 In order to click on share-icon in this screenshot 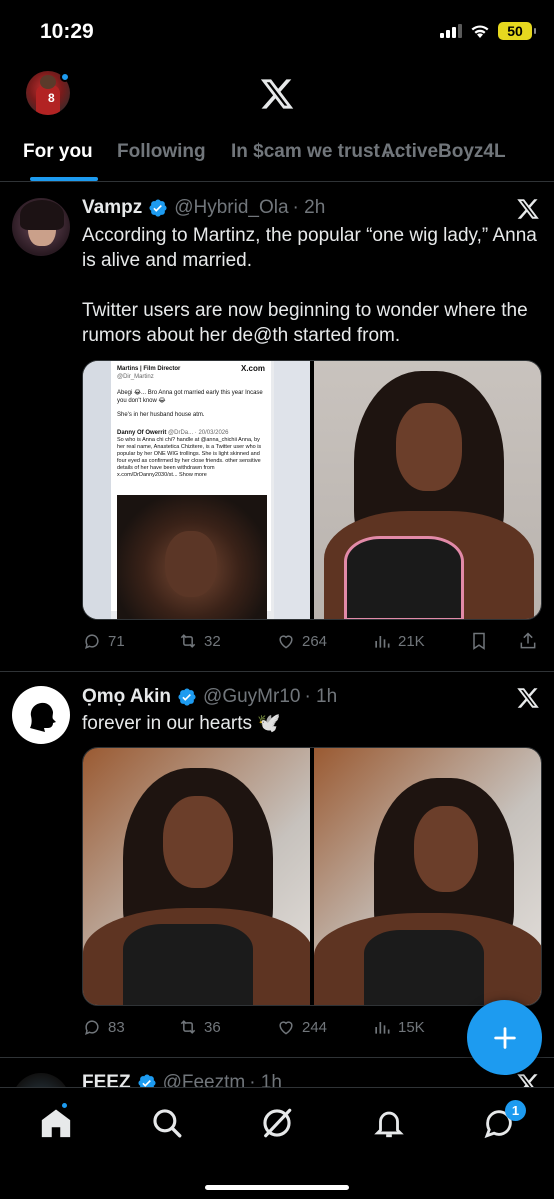, I will do `click(528, 641)`.